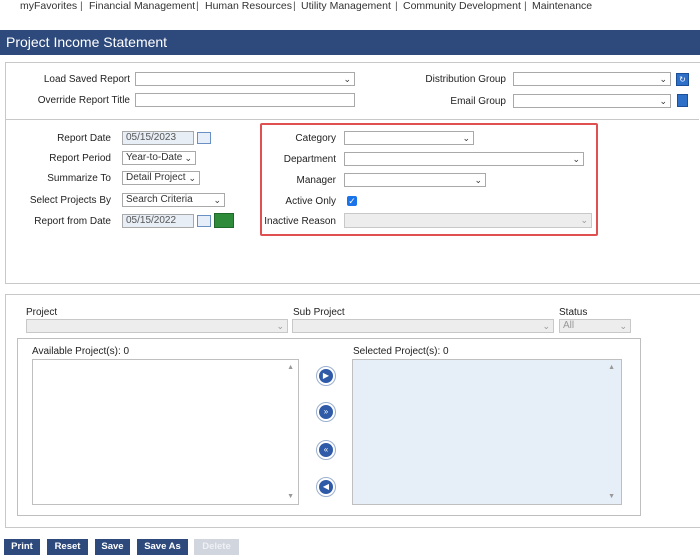 The width and height of the screenshot is (700, 556). Describe the element at coordinates (346, 6) in the screenshot. I see `nav-utility-management: Utility Management` at that location.